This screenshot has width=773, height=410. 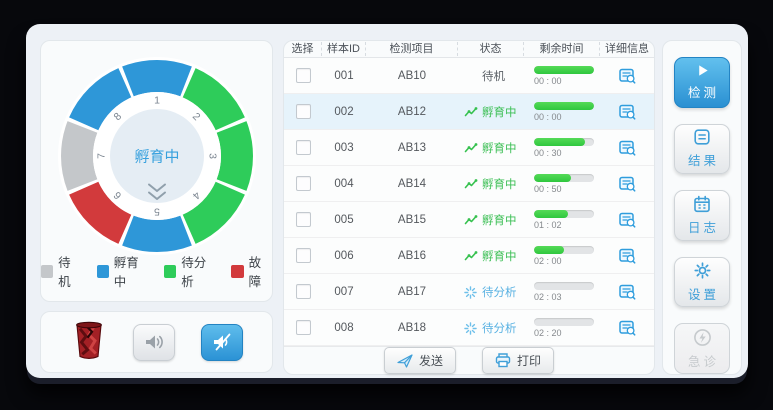 I want to click on mute-button, so click(x=221, y=342).